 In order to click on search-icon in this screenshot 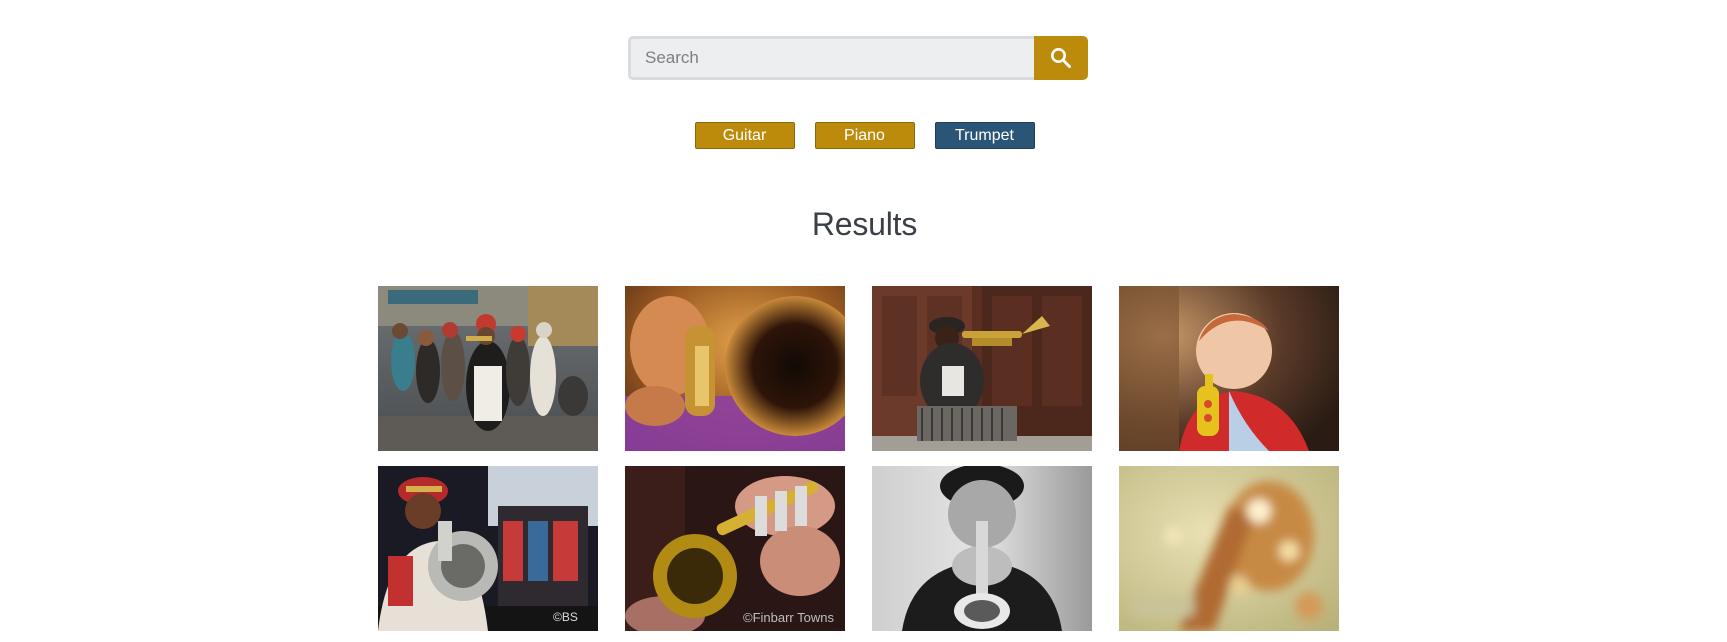, I will do `click(1061, 58)`.